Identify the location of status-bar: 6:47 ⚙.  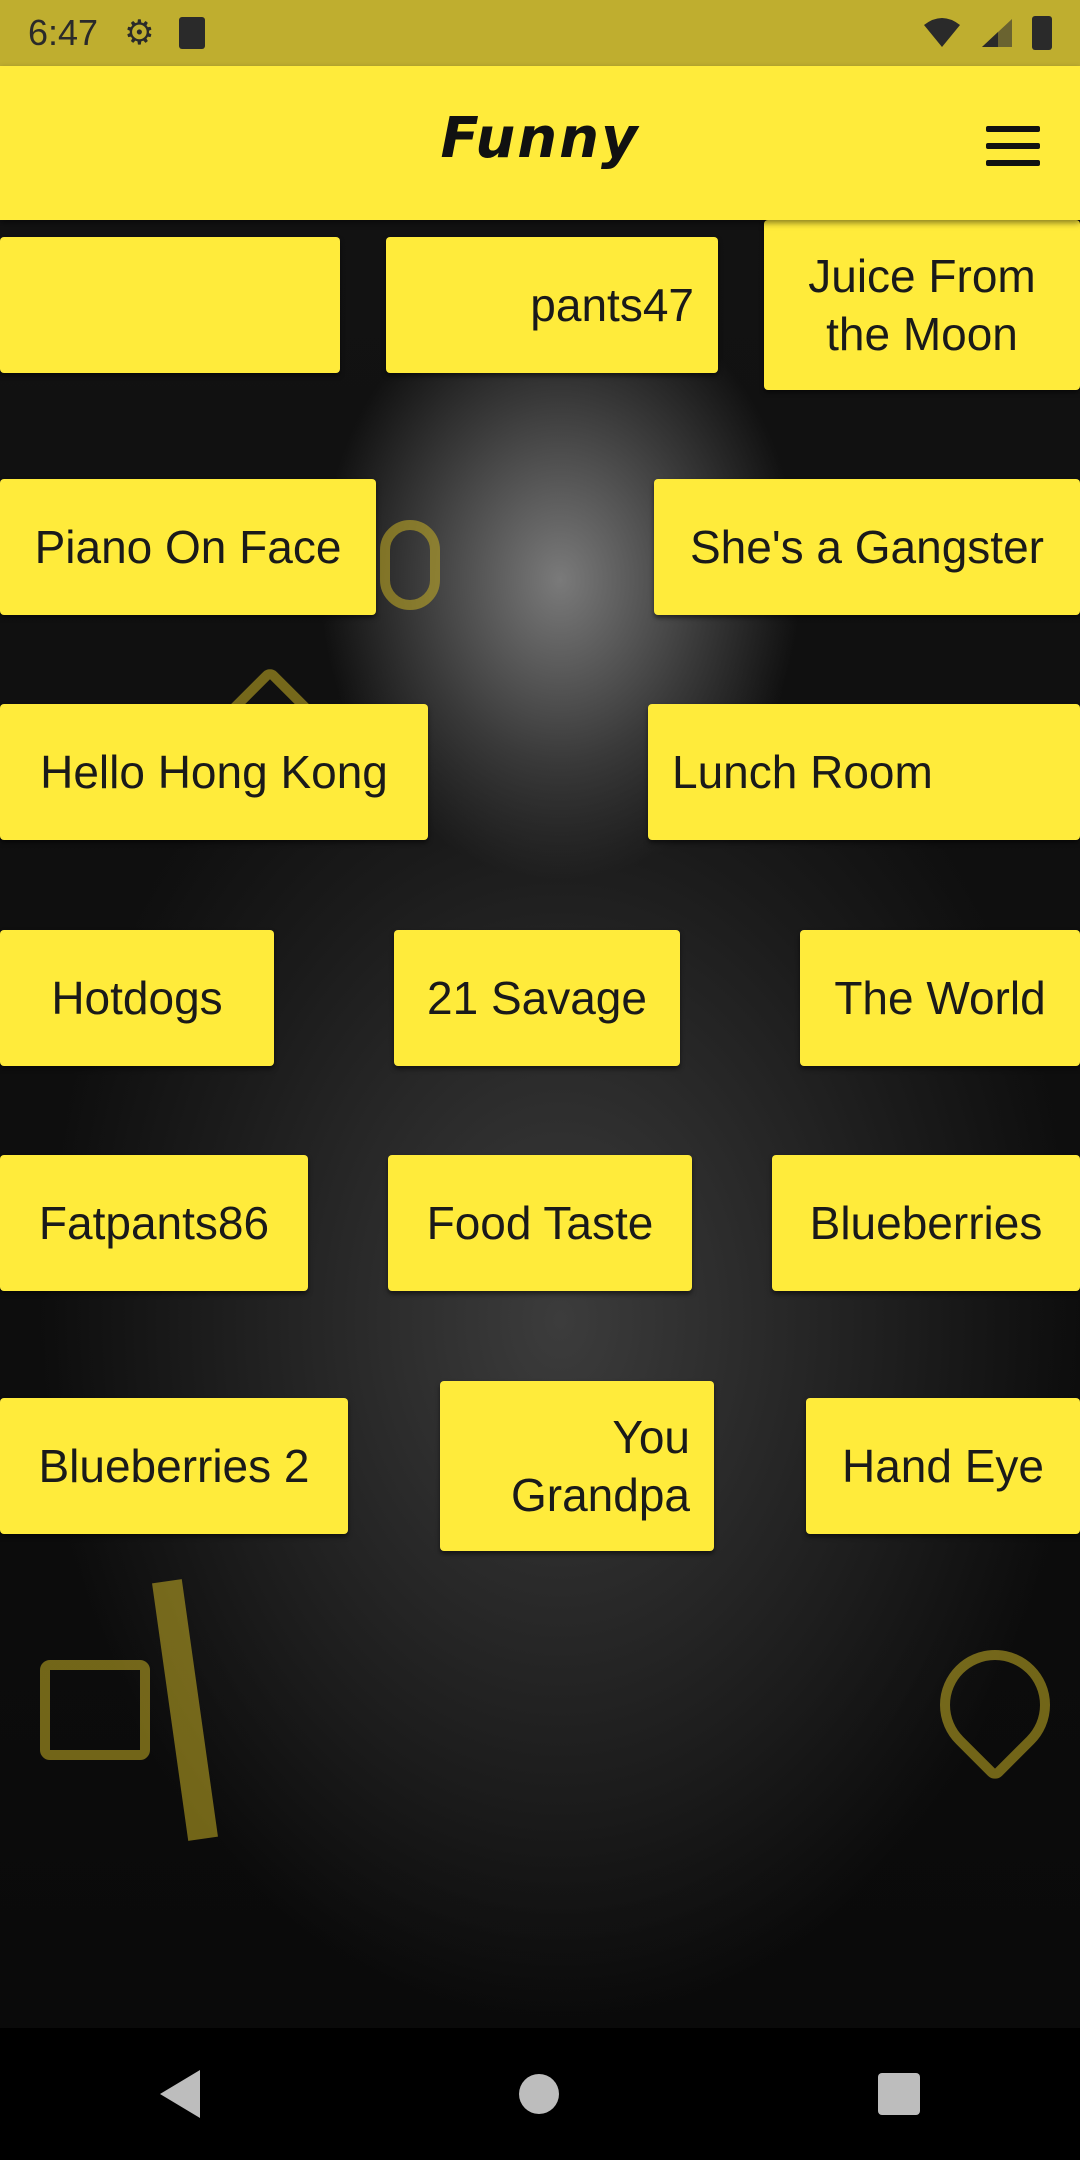
(540, 33).